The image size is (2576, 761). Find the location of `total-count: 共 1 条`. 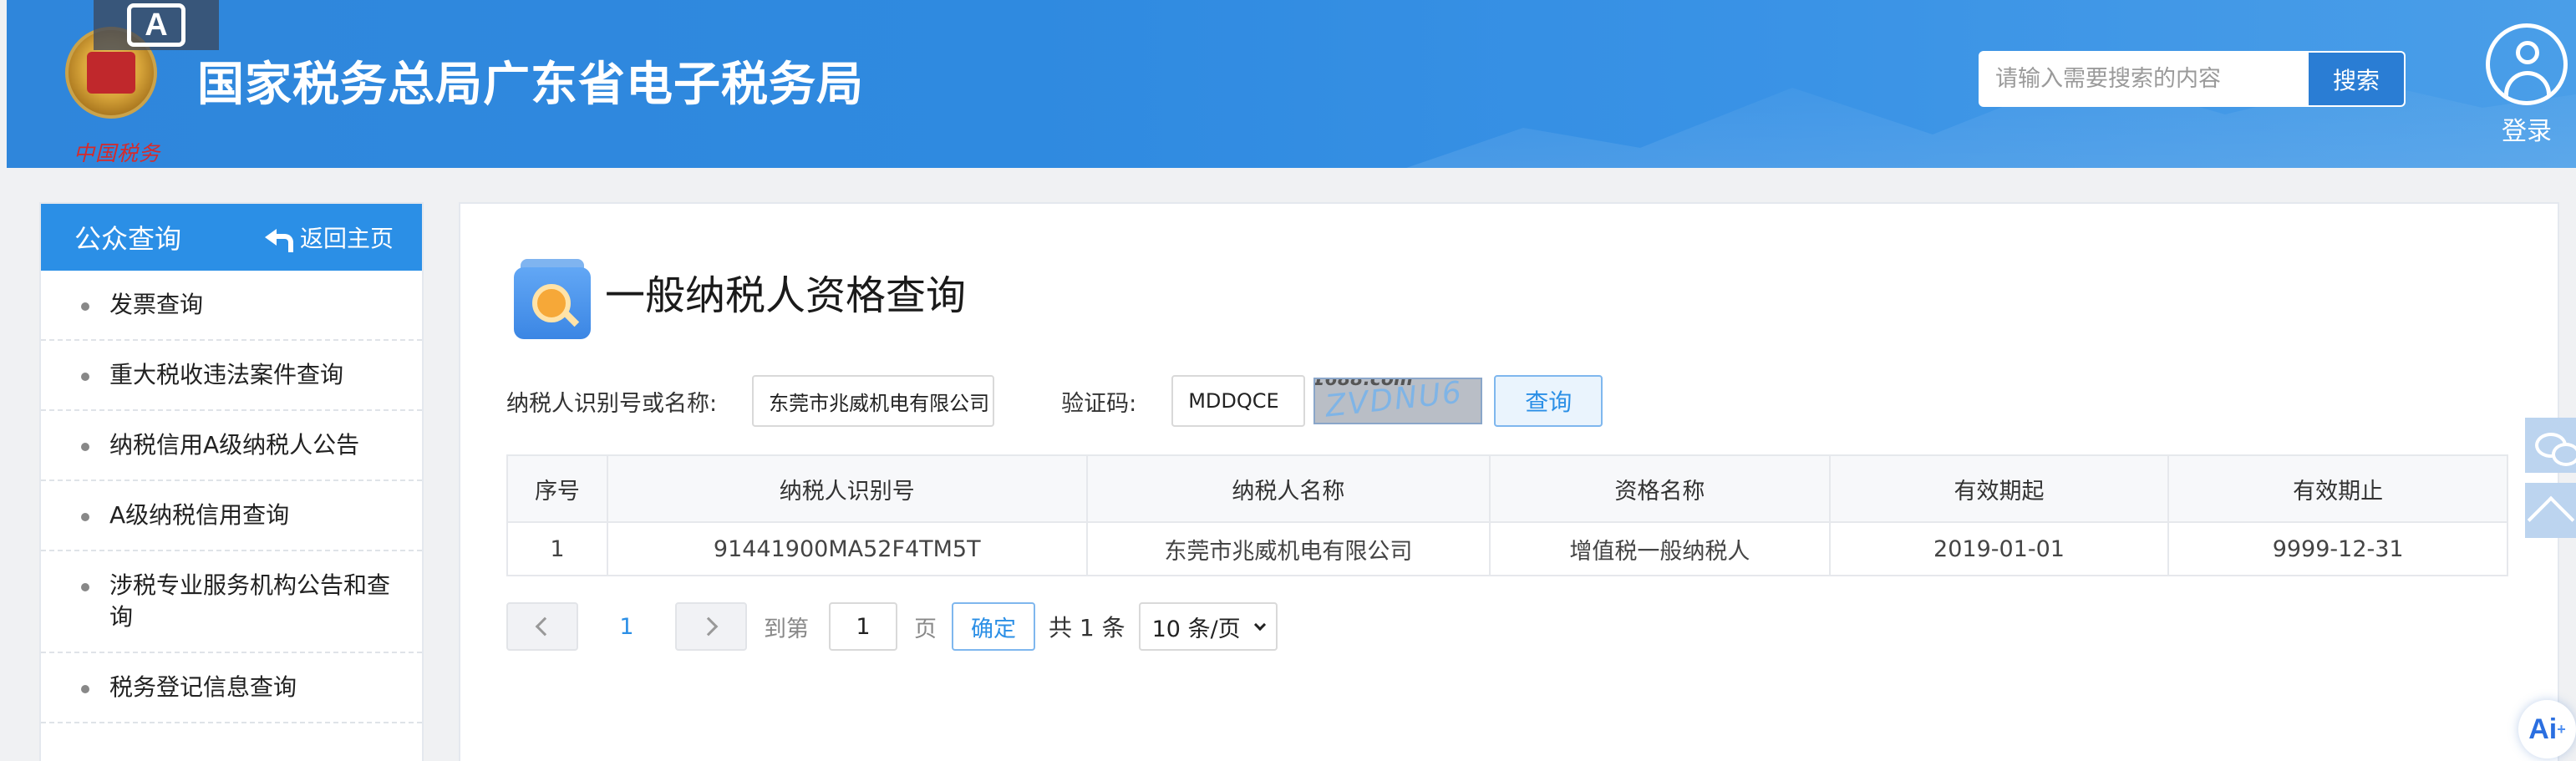

total-count: 共 1 条 is located at coordinates (1087, 628).